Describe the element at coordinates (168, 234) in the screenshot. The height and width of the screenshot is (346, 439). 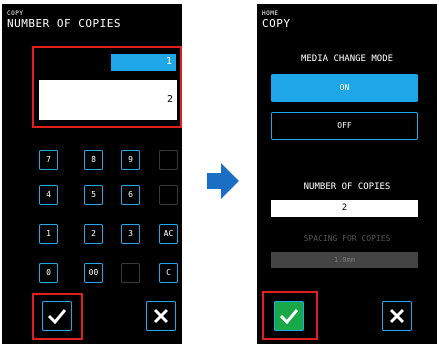
I see `key-all-clear: AC` at that location.